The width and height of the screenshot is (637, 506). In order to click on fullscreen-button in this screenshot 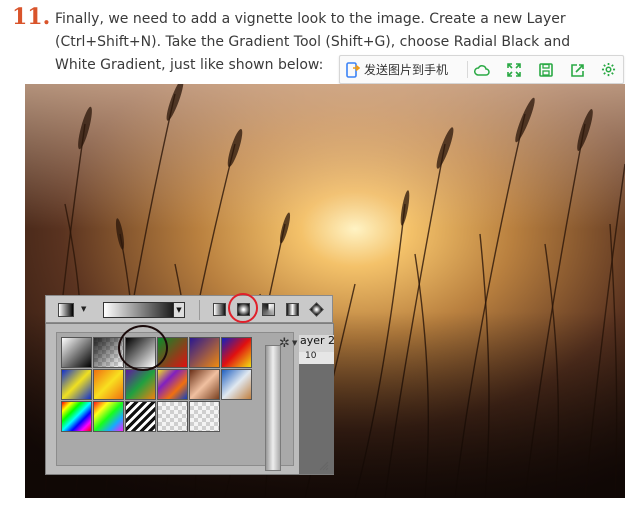, I will do `click(513, 69)`.